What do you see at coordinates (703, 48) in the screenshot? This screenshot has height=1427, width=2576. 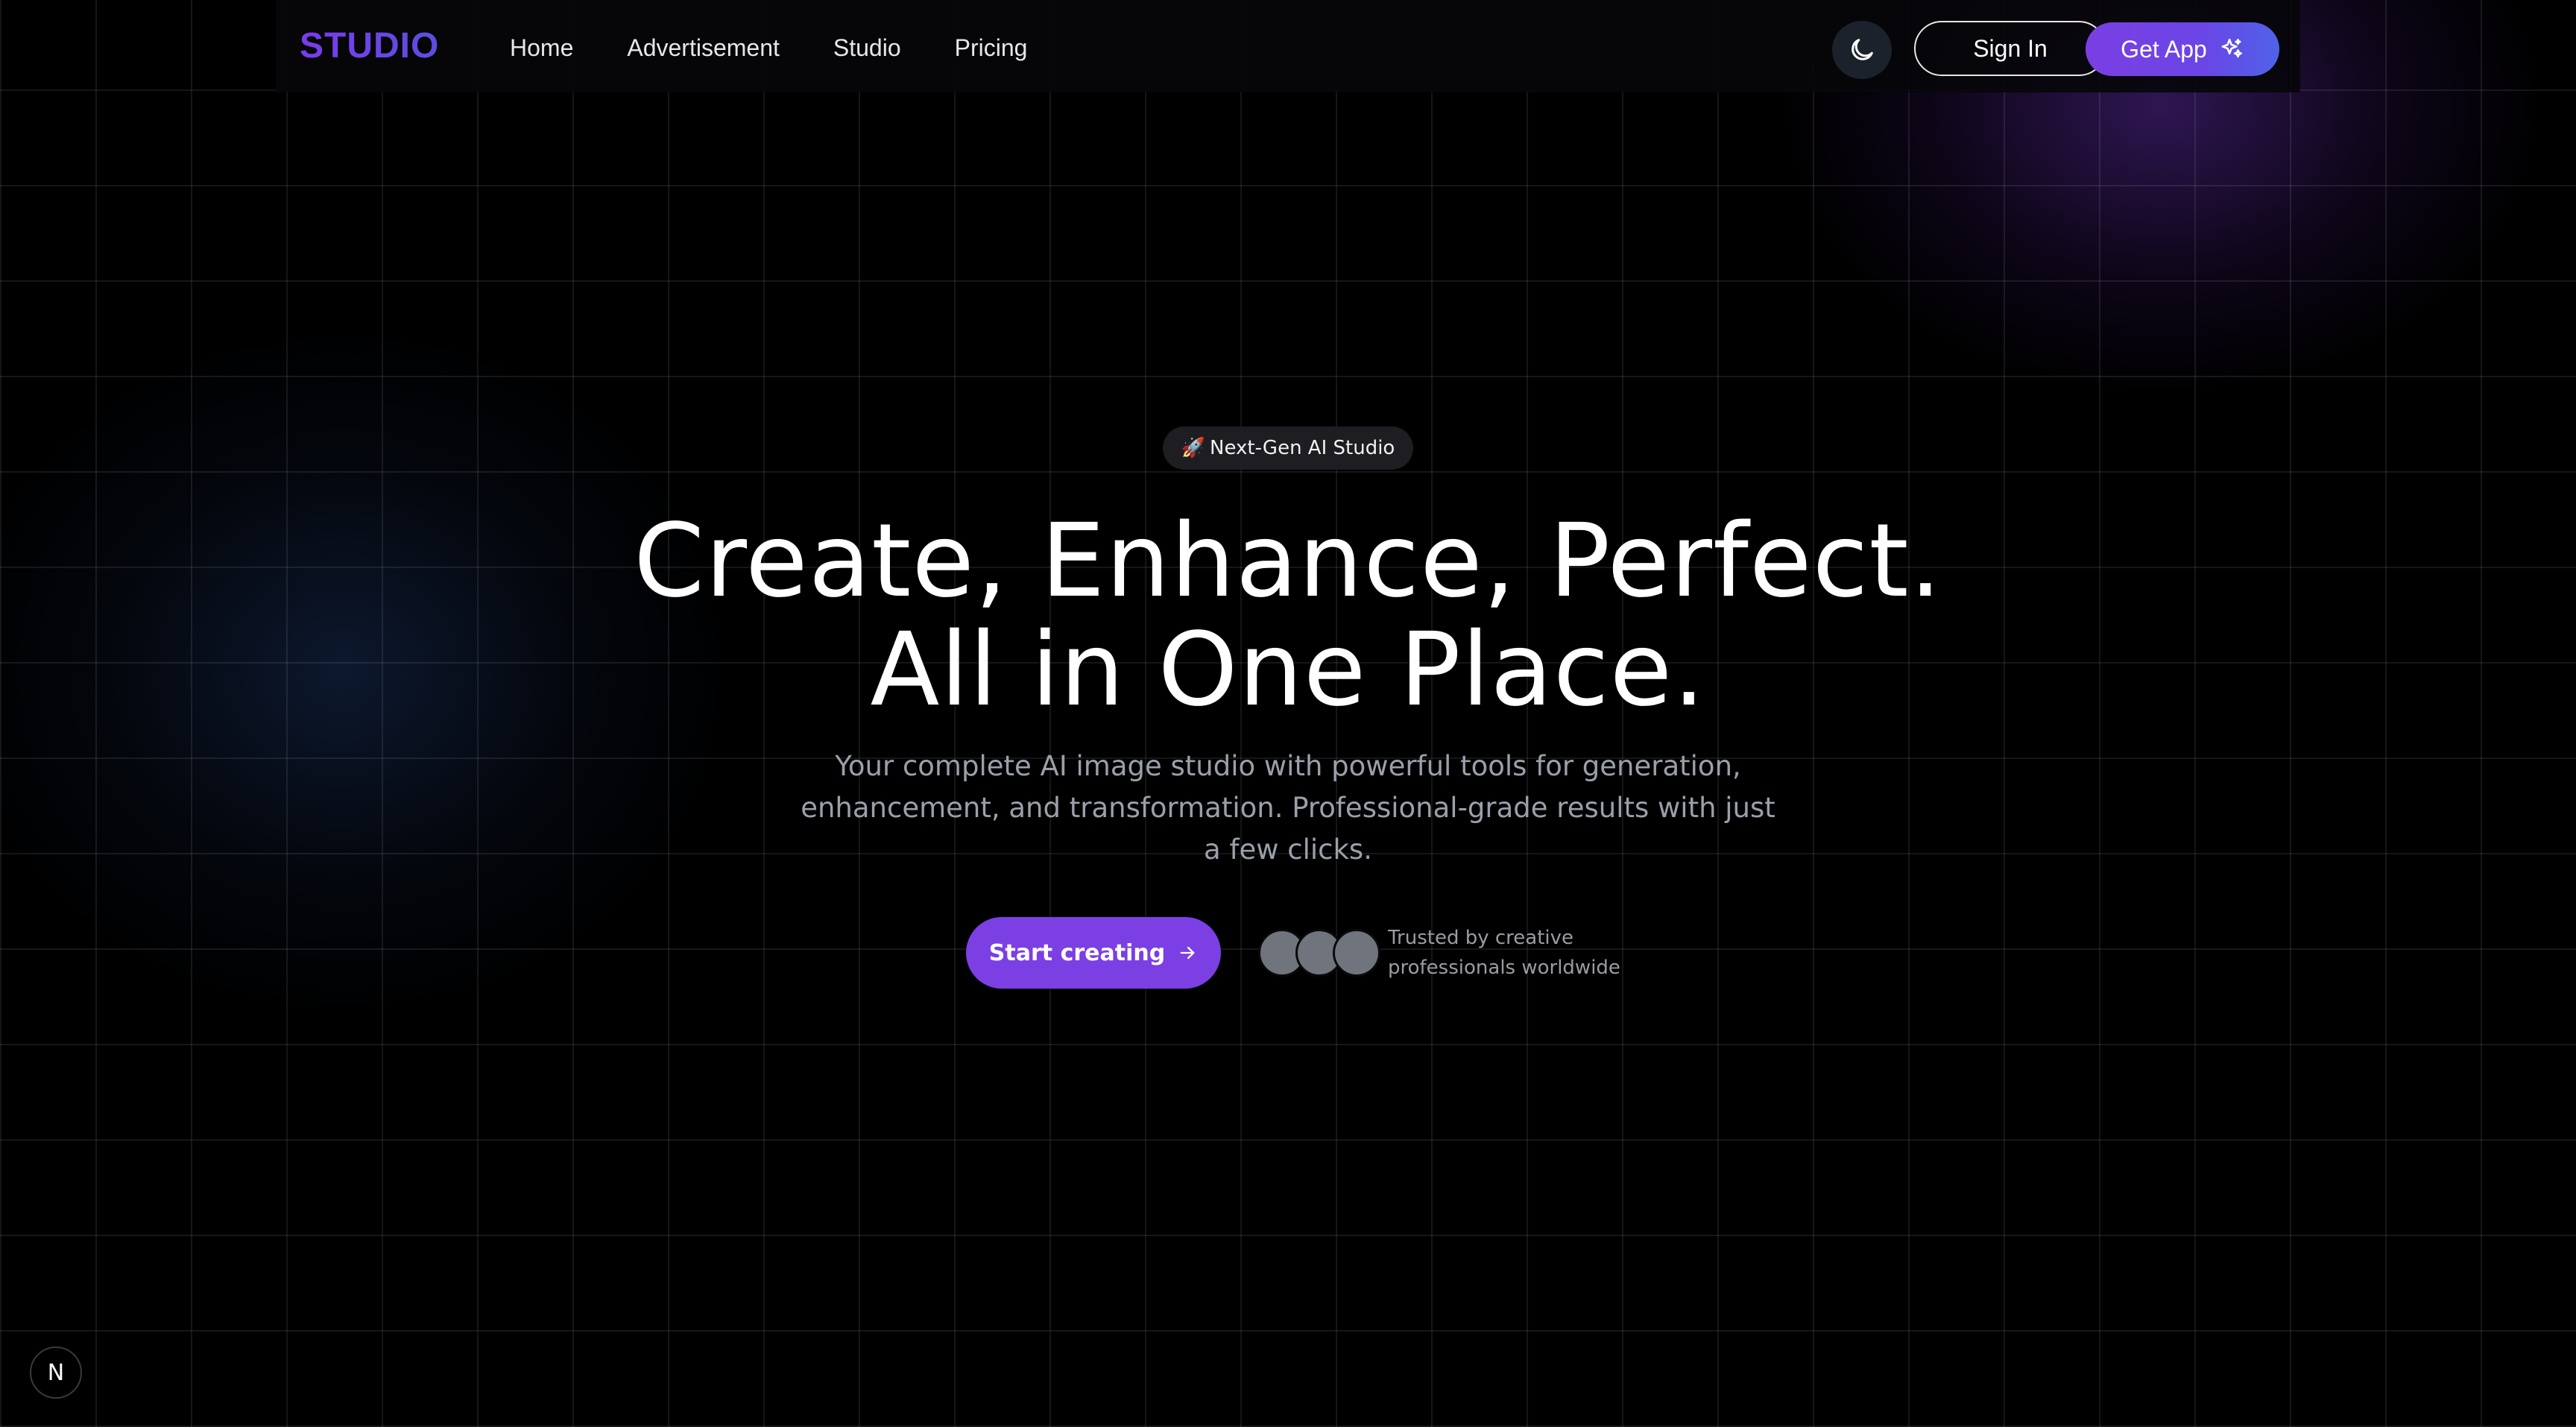 I see `nav-link-advertisement: Advertisement` at bounding box center [703, 48].